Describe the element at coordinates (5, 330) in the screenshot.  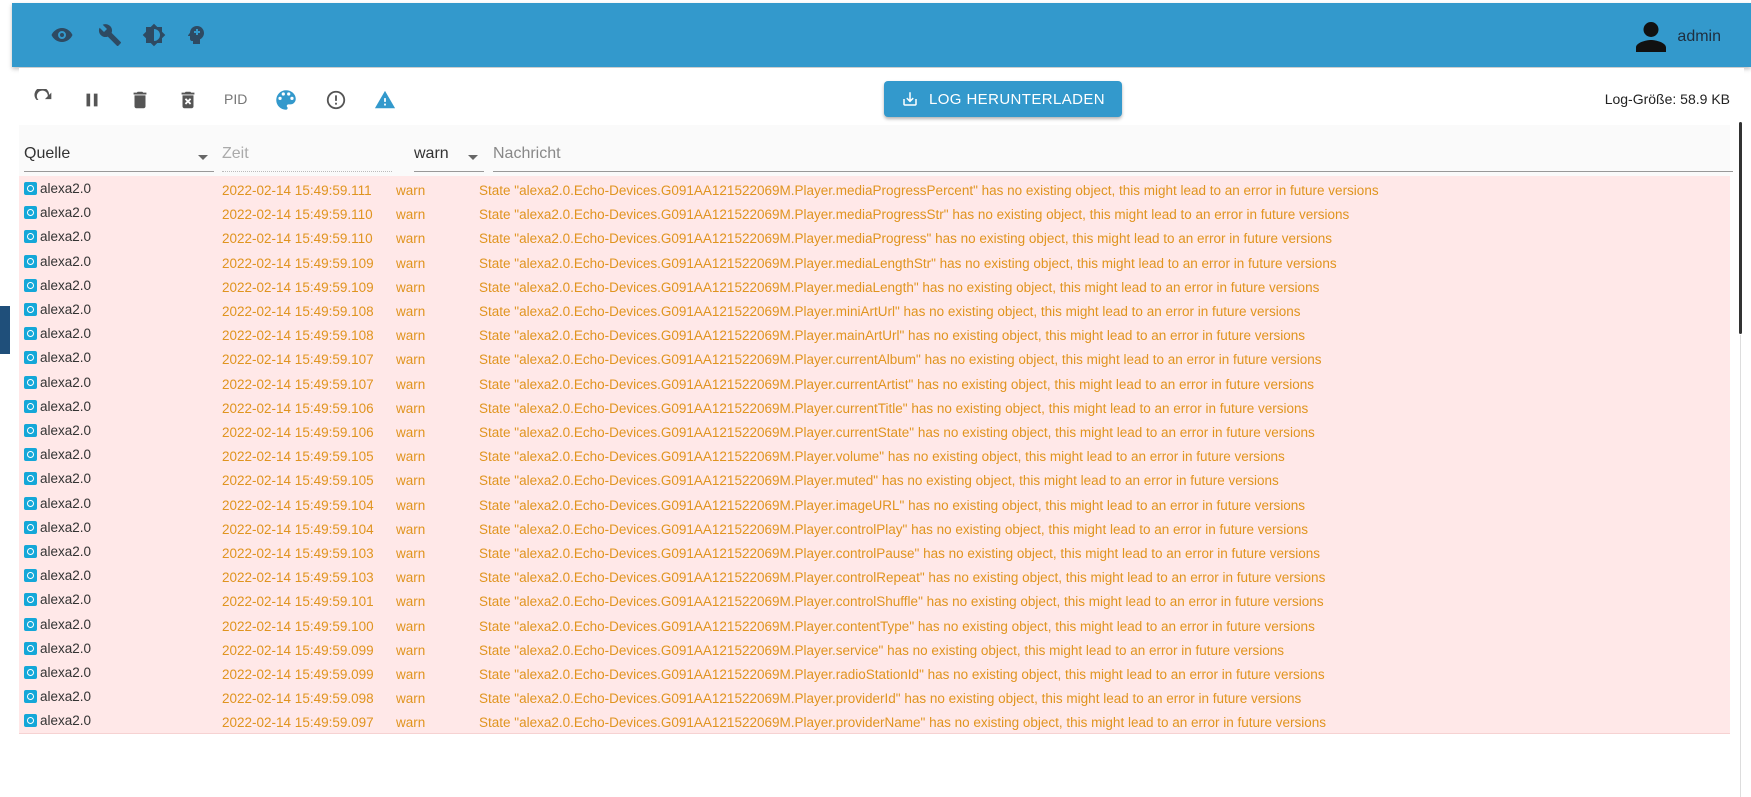
I see `left-sidebar-edge` at that location.